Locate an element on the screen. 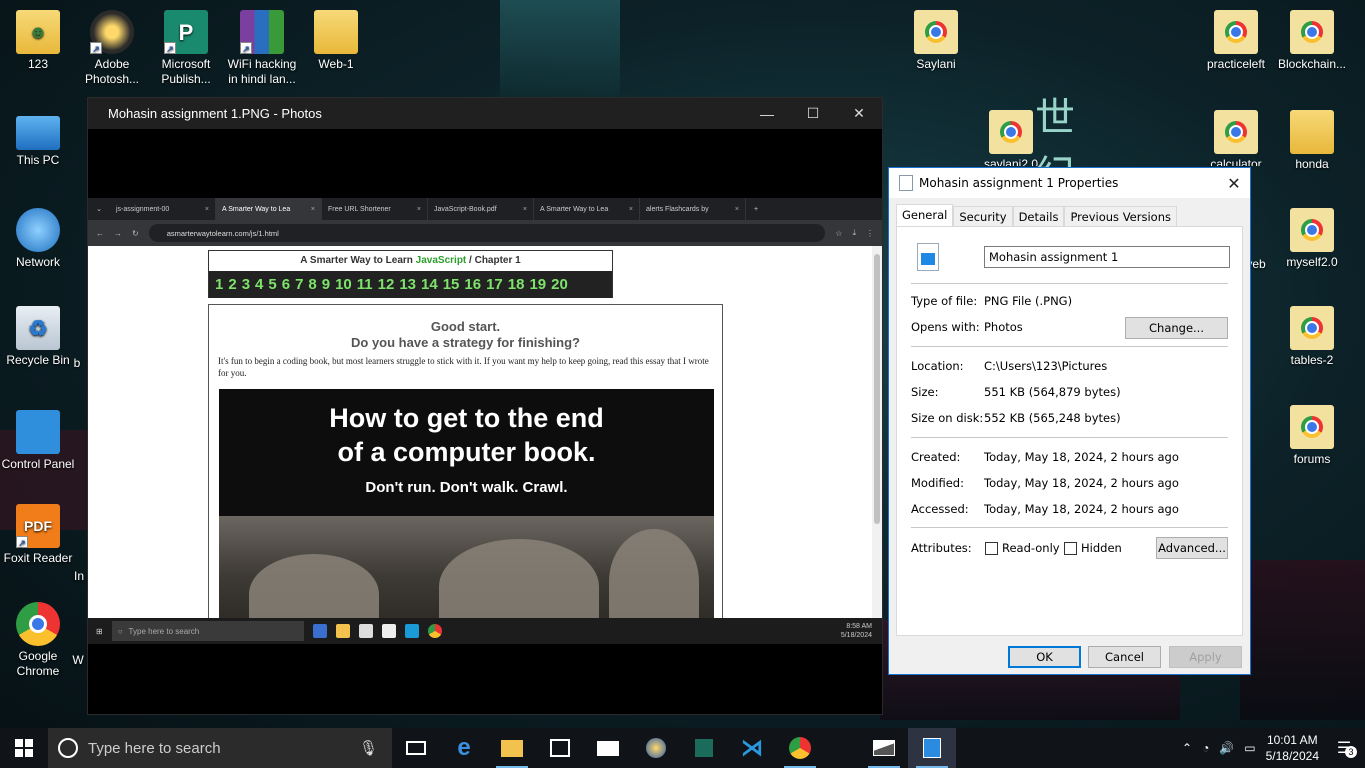 The image size is (1365, 768). photos-titlebar: Mohasin assignment 1.PNG - Photos — ☐ ✕ is located at coordinates (485, 113).